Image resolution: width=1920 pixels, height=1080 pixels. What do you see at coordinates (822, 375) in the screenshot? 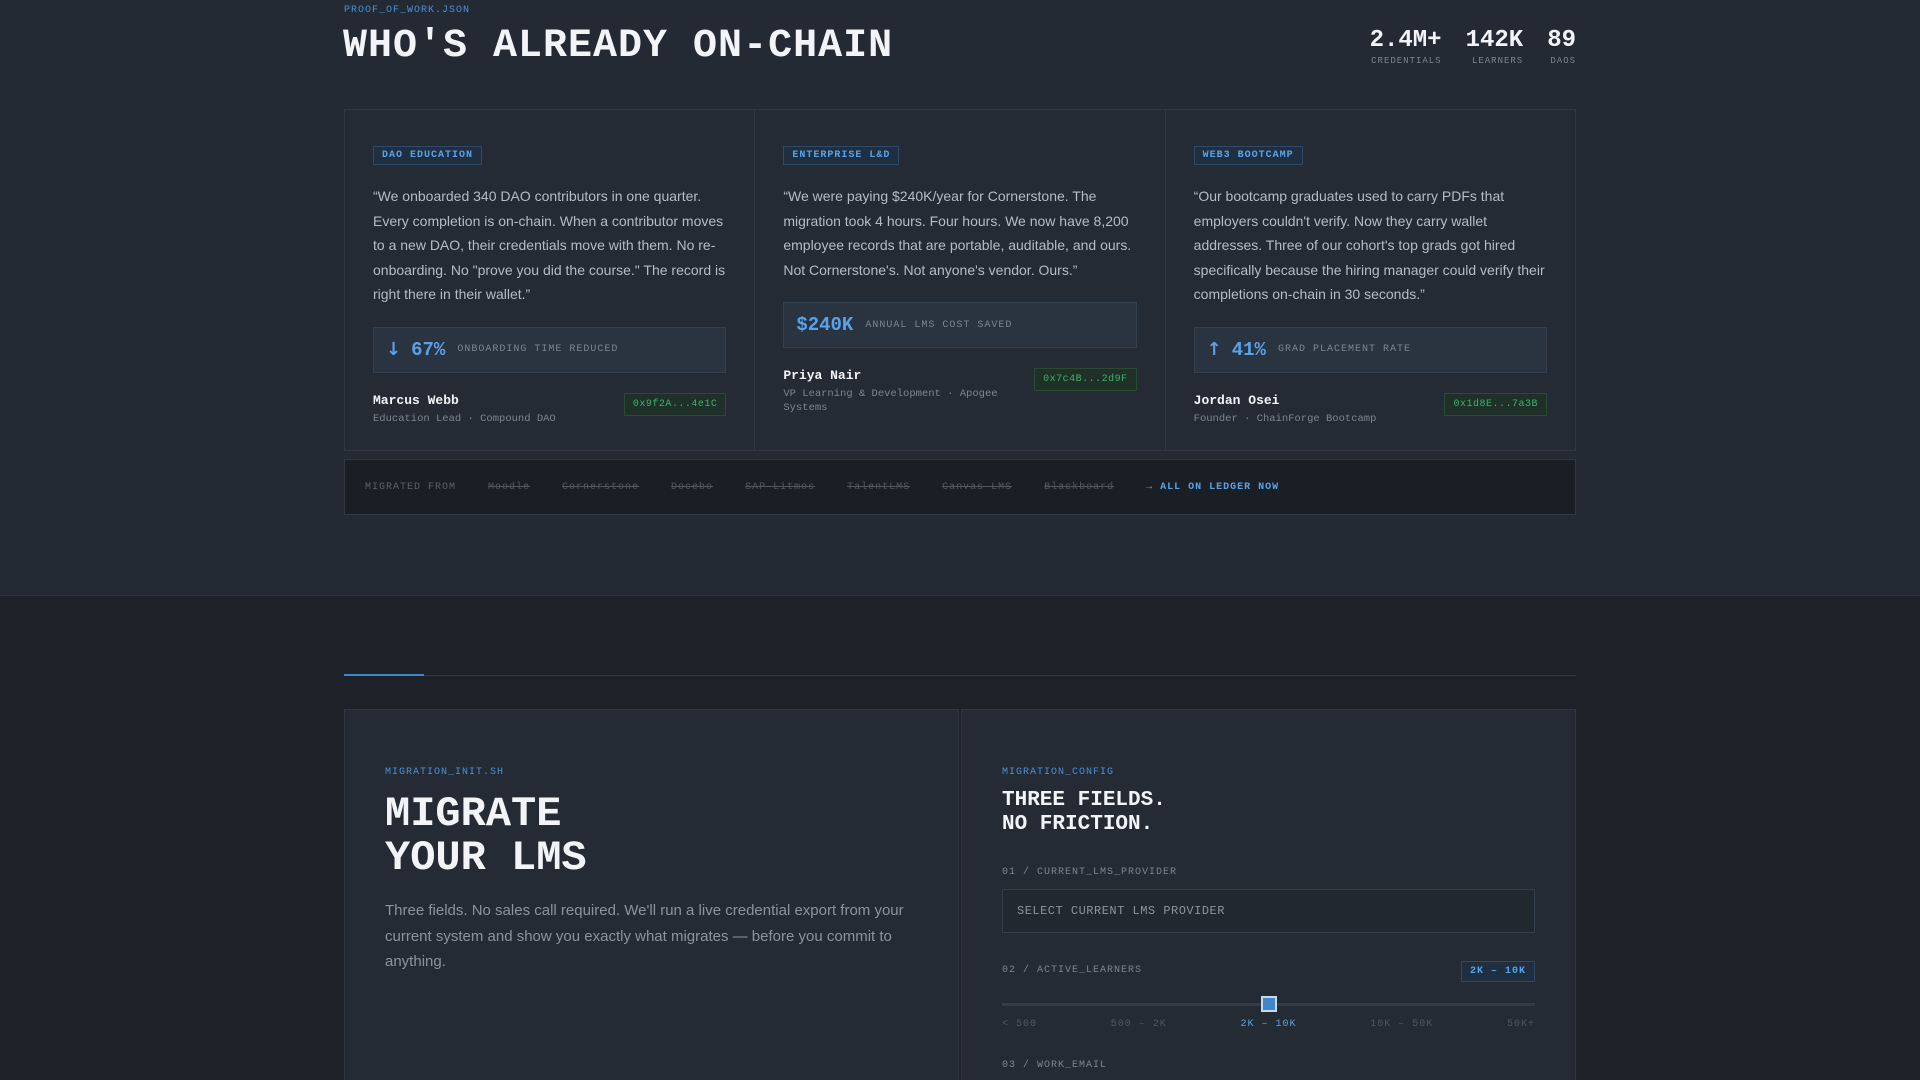
I see `author-name: Priya Nair` at bounding box center [822, 375].